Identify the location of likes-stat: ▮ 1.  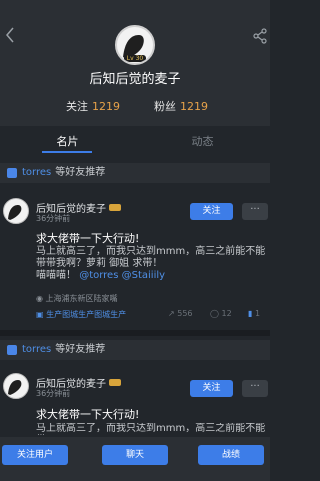
(254, 313).